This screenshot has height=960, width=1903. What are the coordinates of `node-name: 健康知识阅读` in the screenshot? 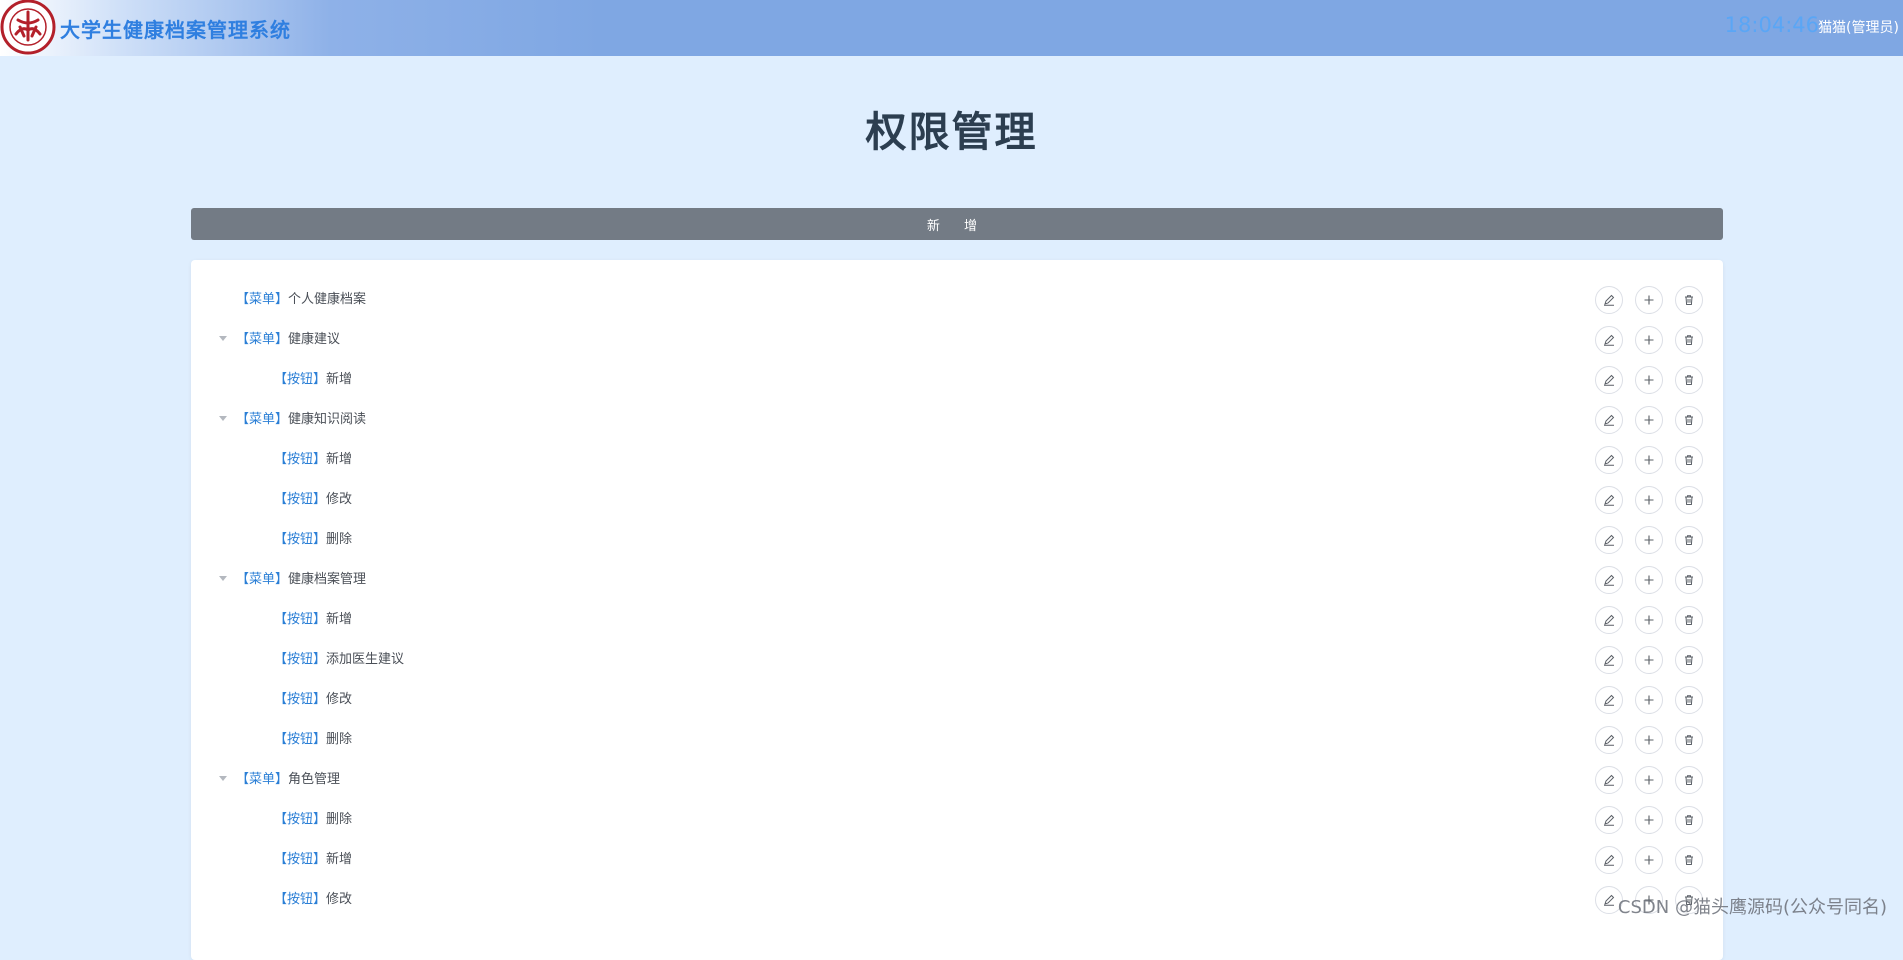 It's located at (327, 419).